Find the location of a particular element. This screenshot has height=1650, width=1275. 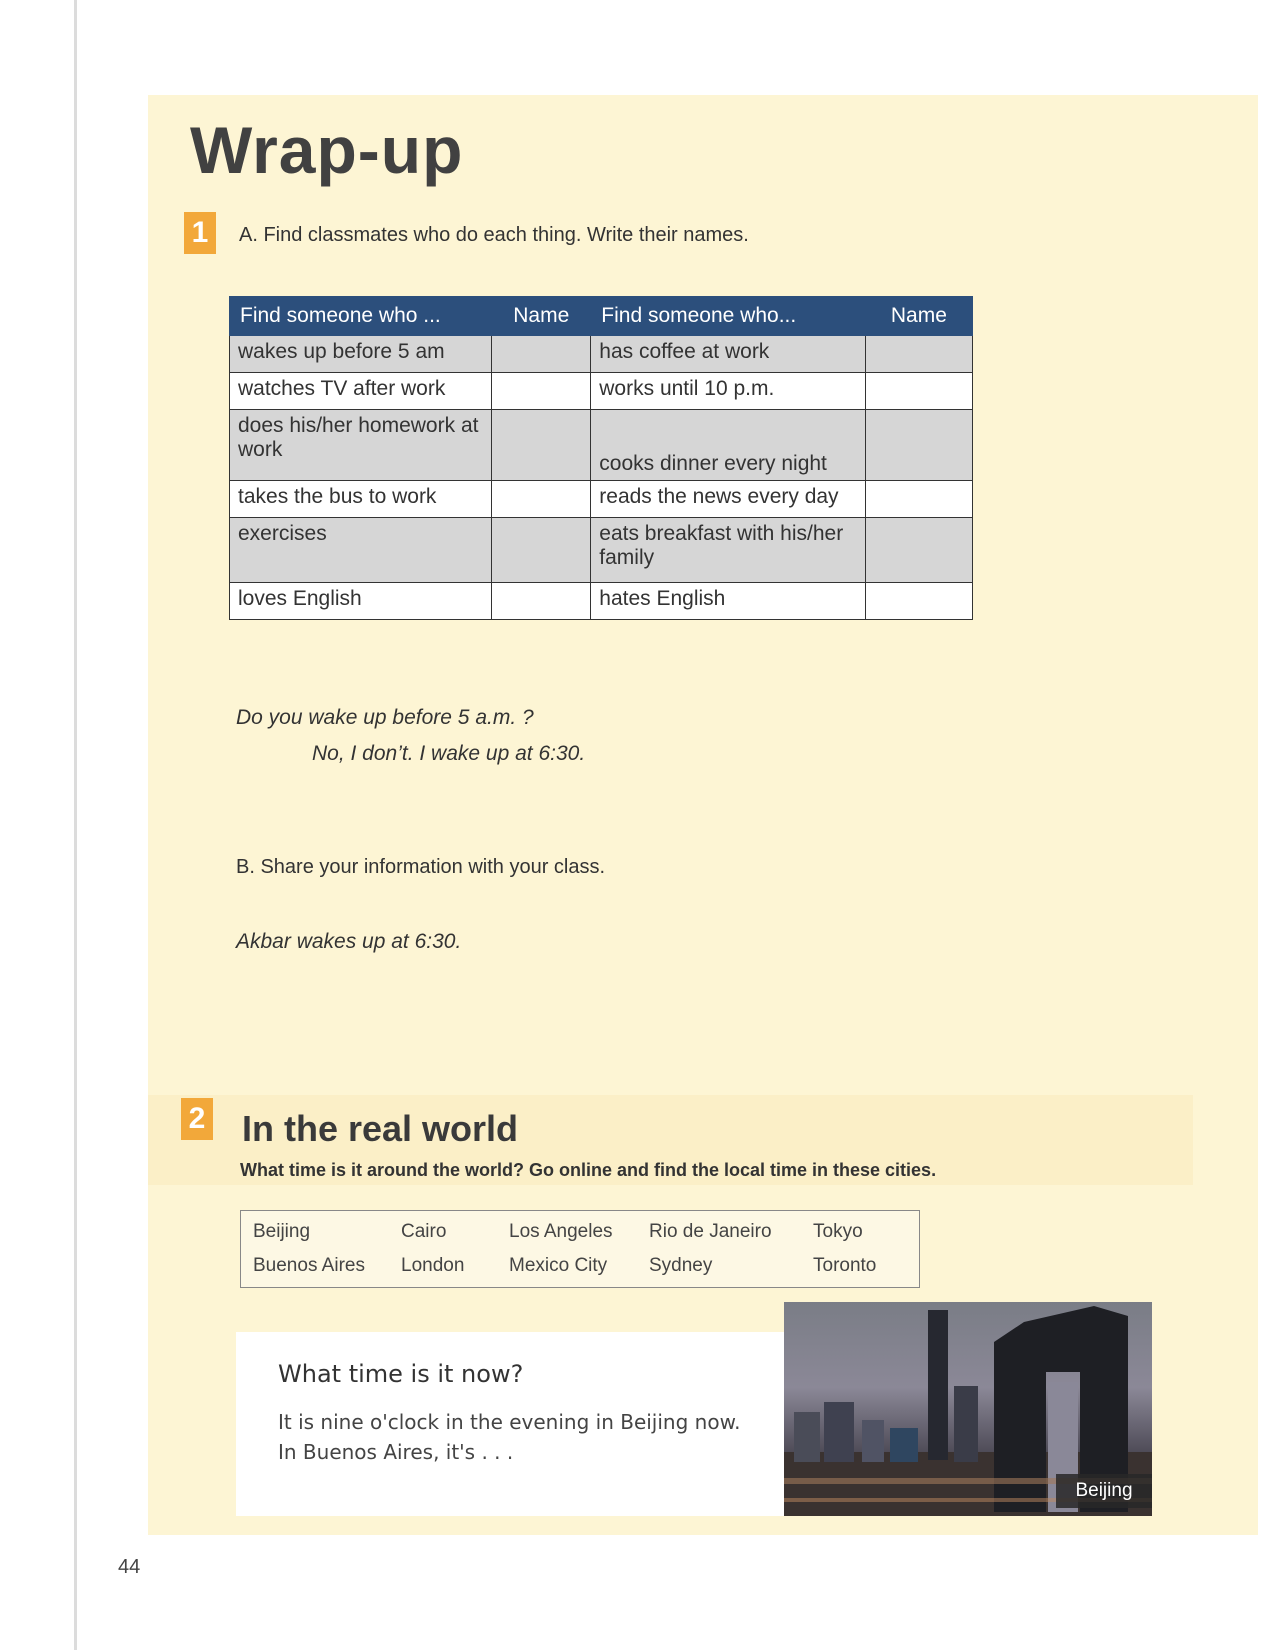

activity-cell: does his/her homework at work is located at coordinates (360, 445).